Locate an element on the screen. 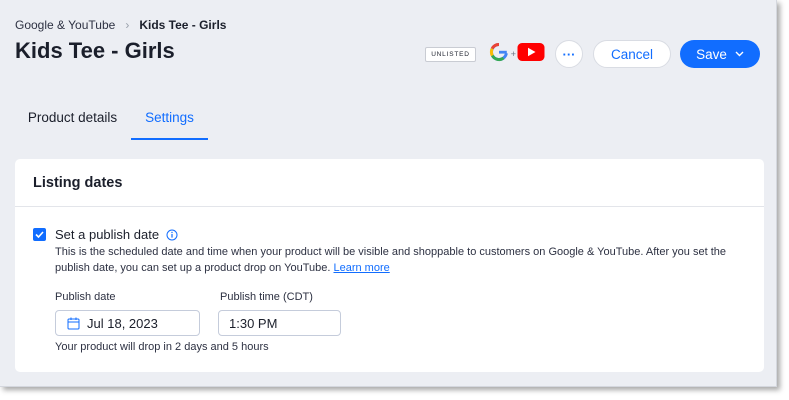 Image resolution: width=789 pixels, height=400 pixels. plus-icon: + is located at coordinates (513, 54).